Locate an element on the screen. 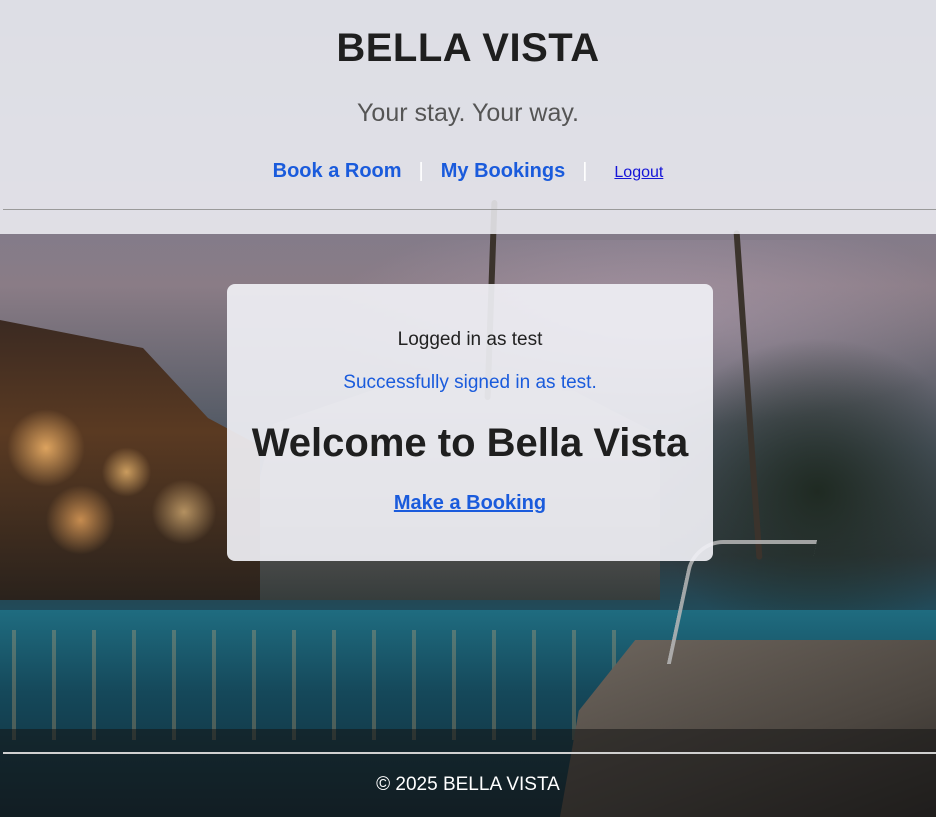 This screenshot has width=936, height=817. site-title: BELLA VISTA is located at coordinates (468, 48).